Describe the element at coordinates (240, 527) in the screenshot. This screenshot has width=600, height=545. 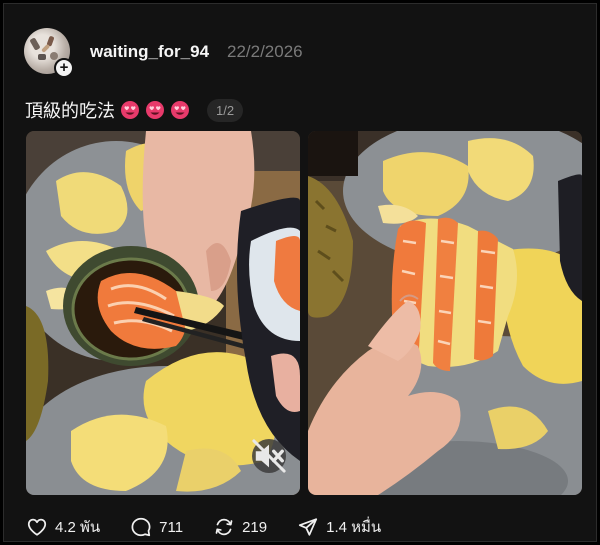
I see `repost-button: 219` at that location.